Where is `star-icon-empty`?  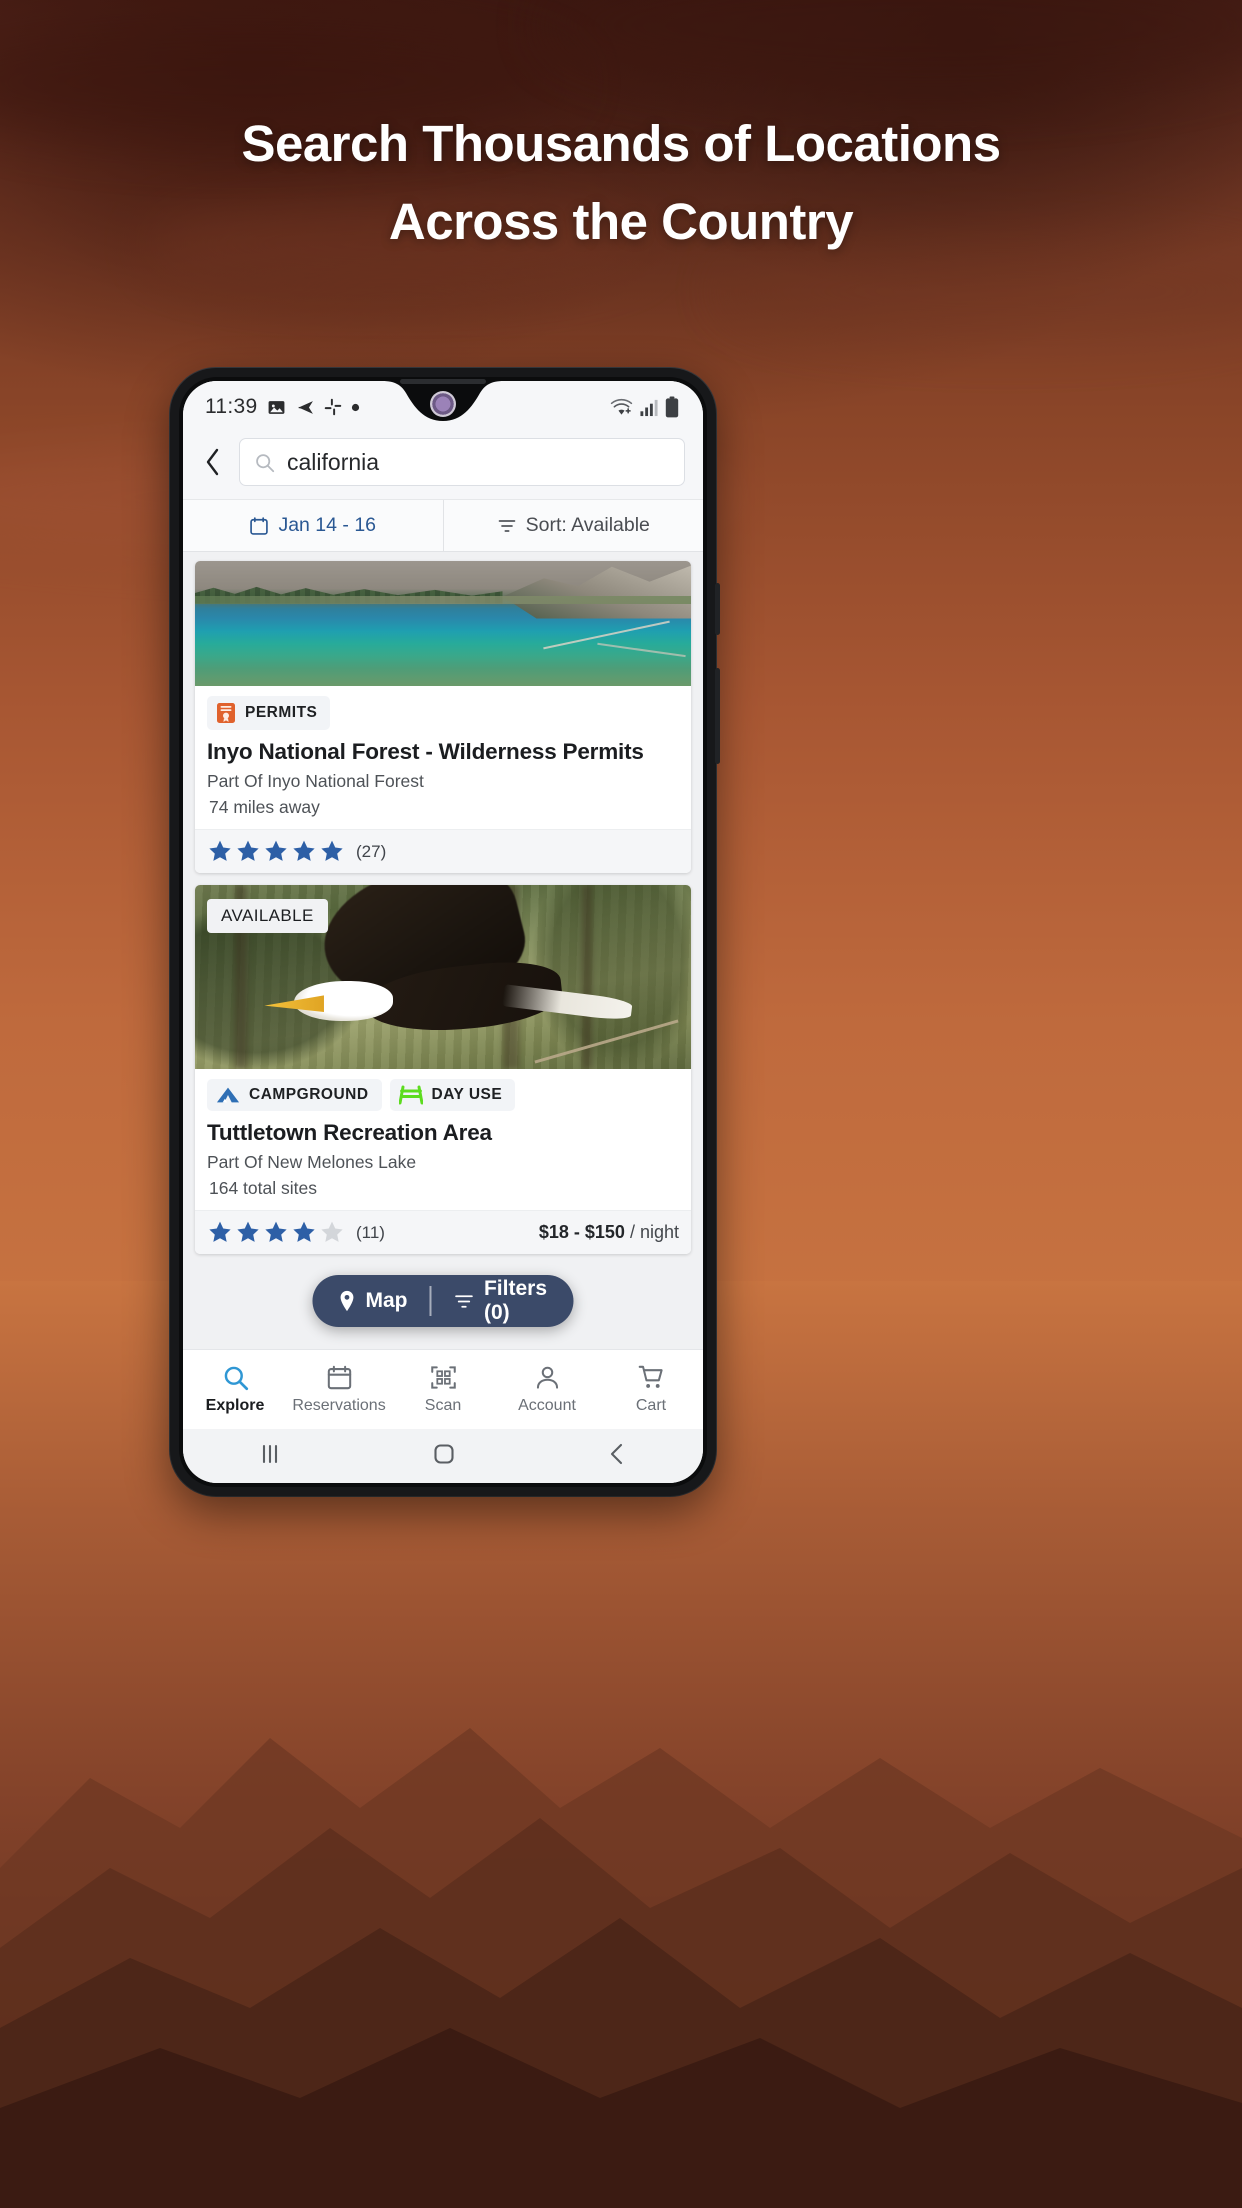 star-icon-empty is located at coordinates (332, 1231).